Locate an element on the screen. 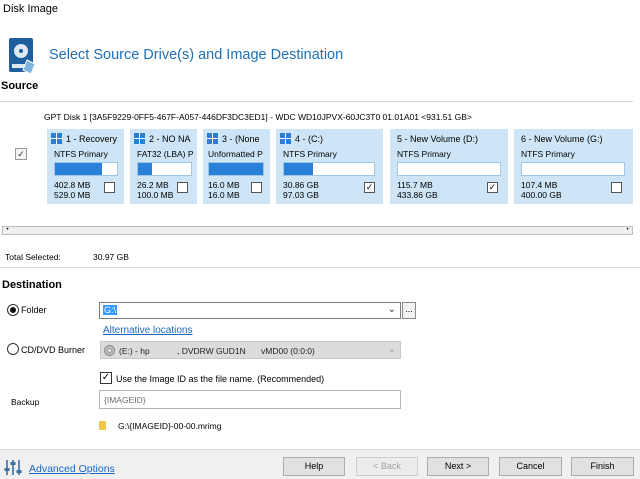 Image resolution: width=640 pixels, height=479 pixels. partition-total: 433.86 GB is located at coordinates (417, 195).